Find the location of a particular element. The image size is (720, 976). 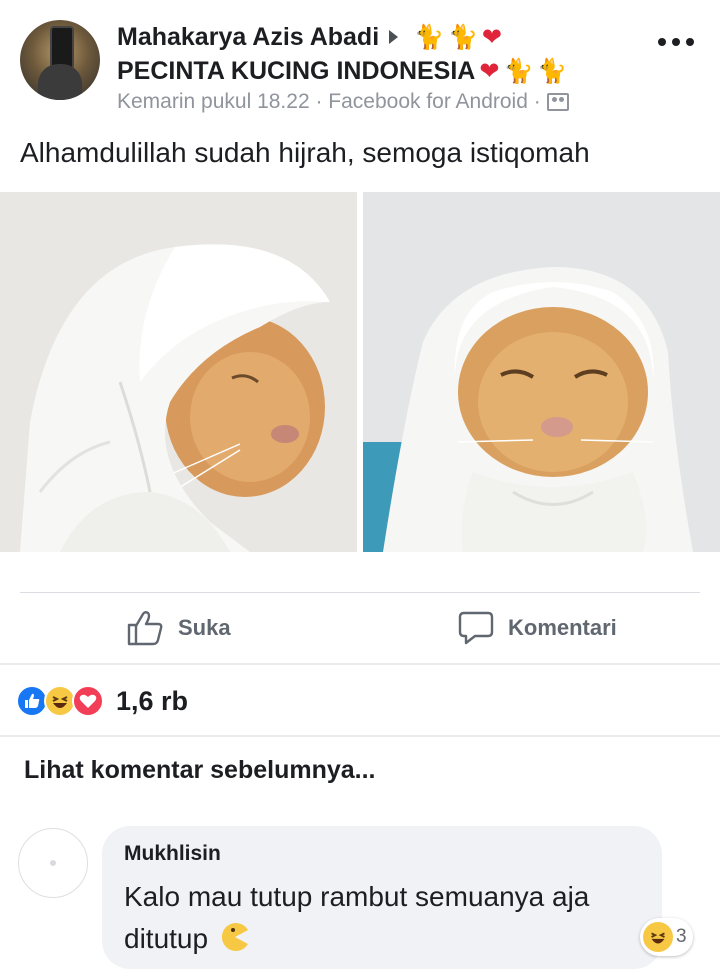

more-options-button is located at coordinates (676, 44).